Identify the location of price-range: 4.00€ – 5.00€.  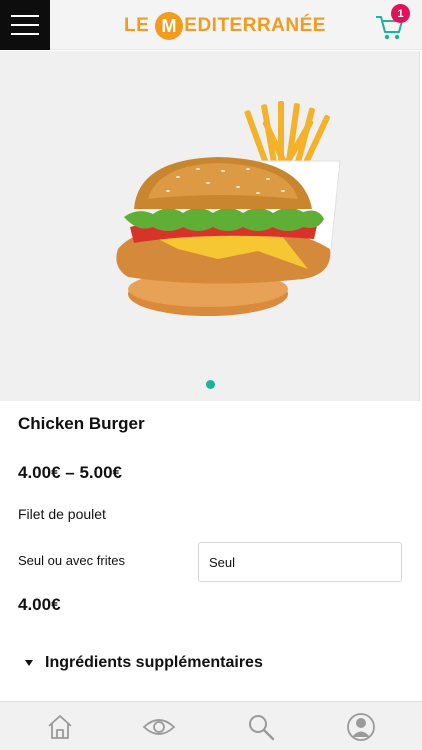
(70, 472).